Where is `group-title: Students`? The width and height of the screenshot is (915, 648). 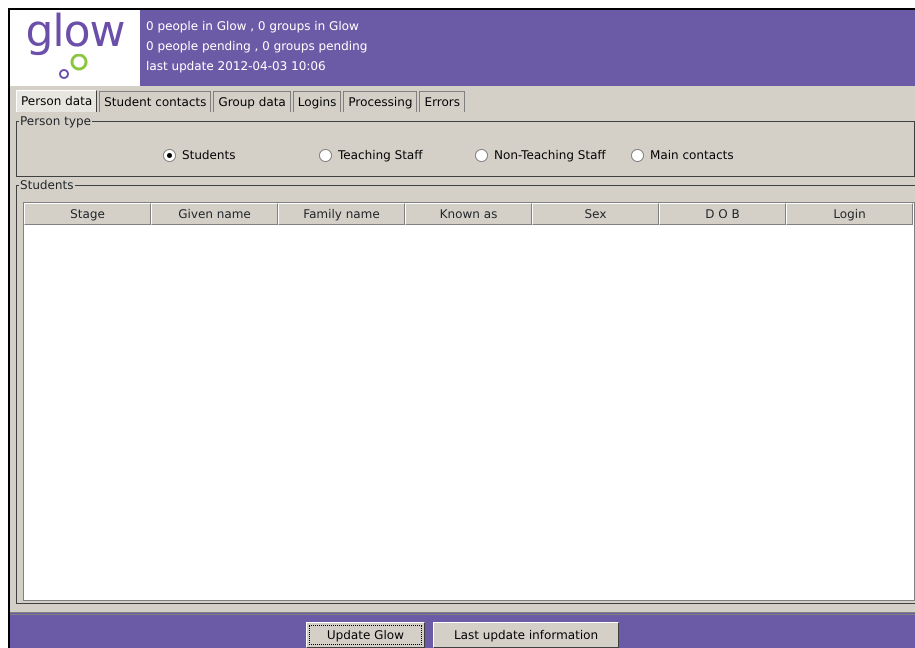
group-title: Students is located at coordinates (46, 185).